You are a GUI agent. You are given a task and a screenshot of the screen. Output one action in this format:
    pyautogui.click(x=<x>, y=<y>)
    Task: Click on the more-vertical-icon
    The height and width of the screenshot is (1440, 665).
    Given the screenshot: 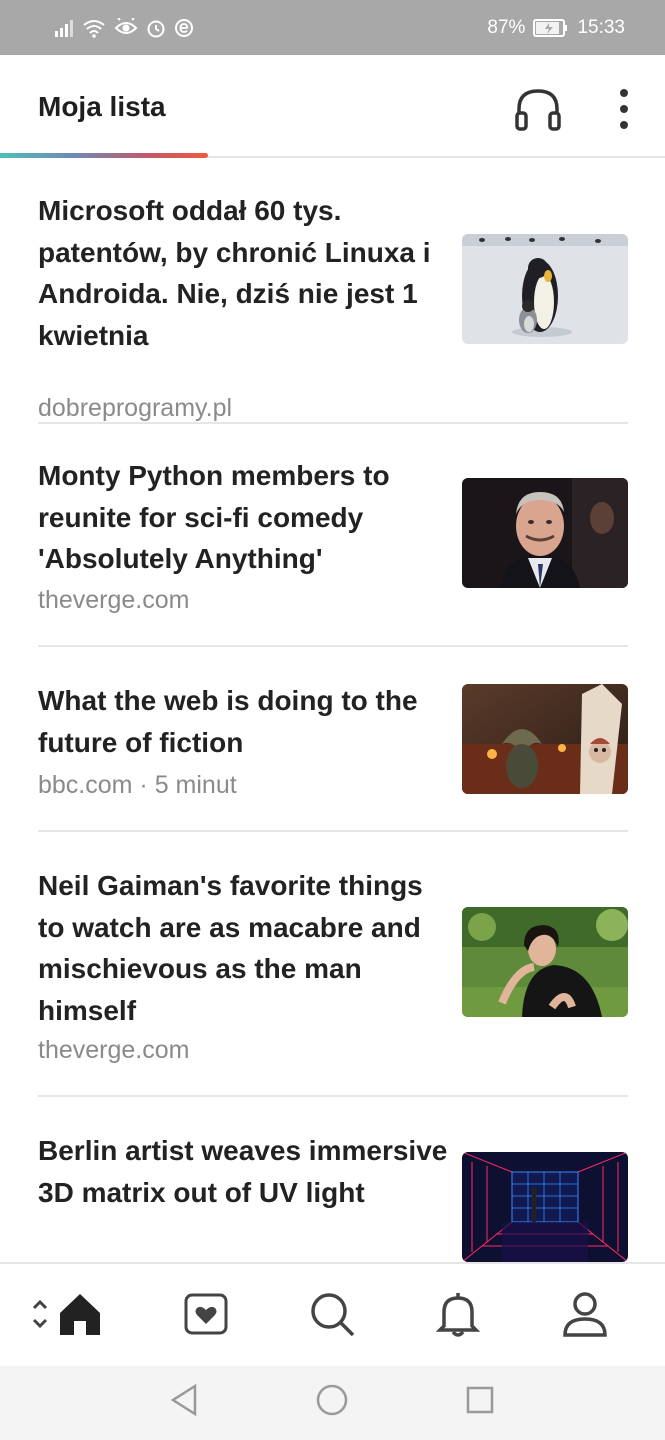 What is the action you would take?
    pyautogui.click(x=624, y=112)
    